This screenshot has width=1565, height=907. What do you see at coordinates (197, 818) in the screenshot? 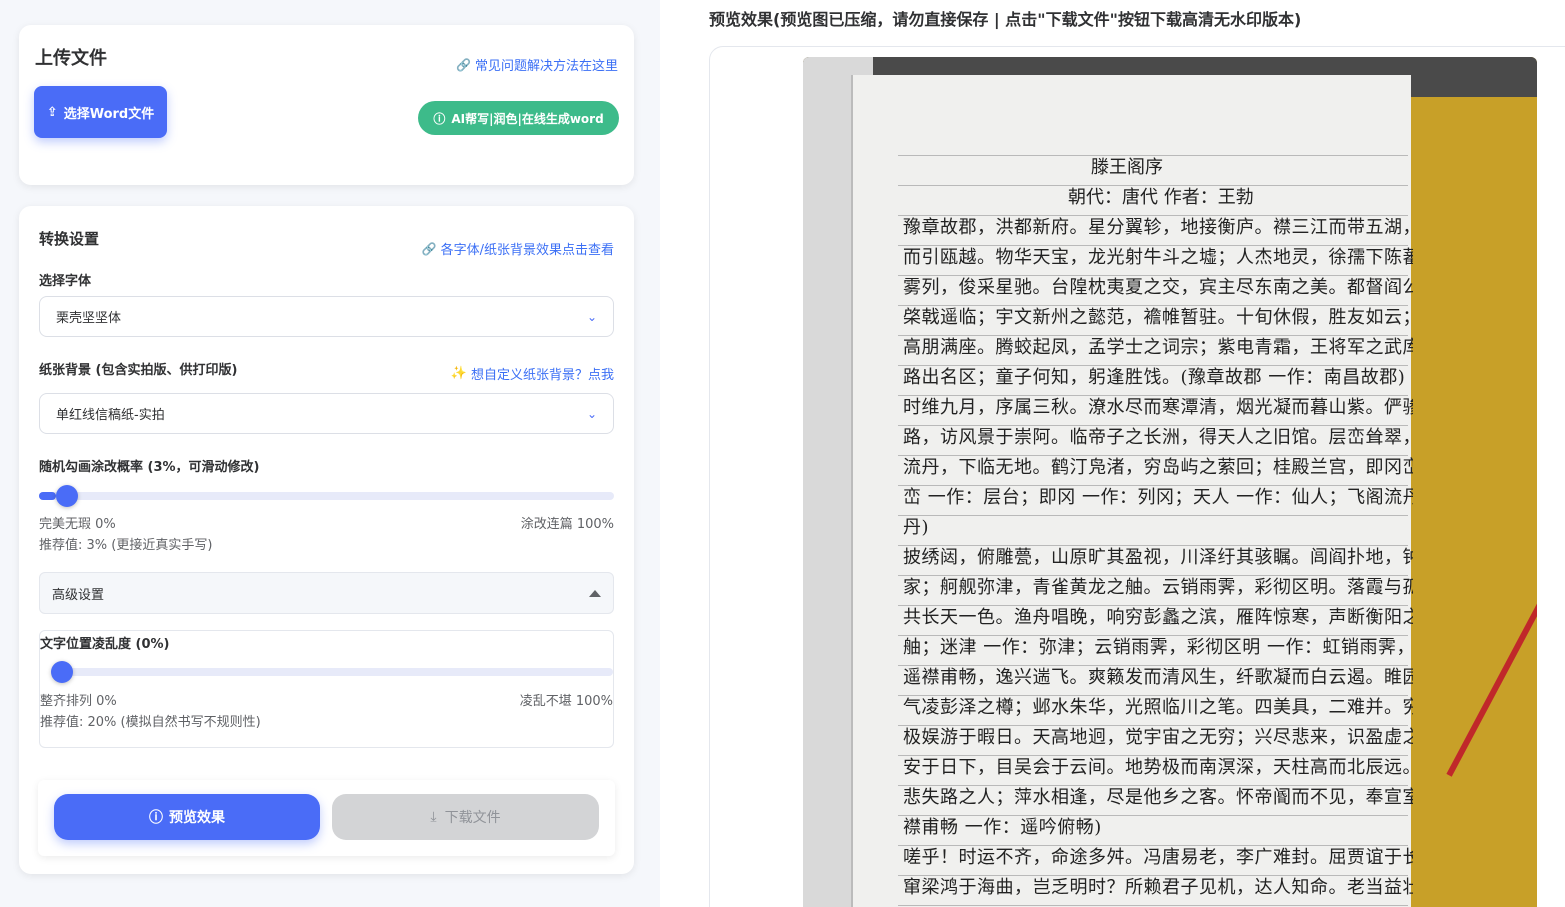
I see `preview-button-label: 预览效果` at bounding box center [197, 818].